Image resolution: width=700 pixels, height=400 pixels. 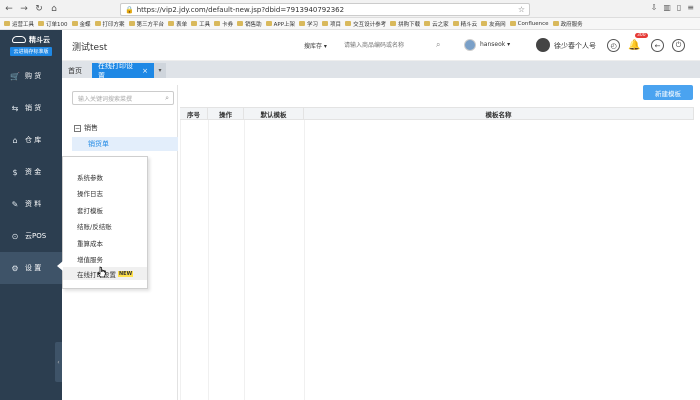 I want to click on bookmark-item: 工具, so click(x=200, y=24).